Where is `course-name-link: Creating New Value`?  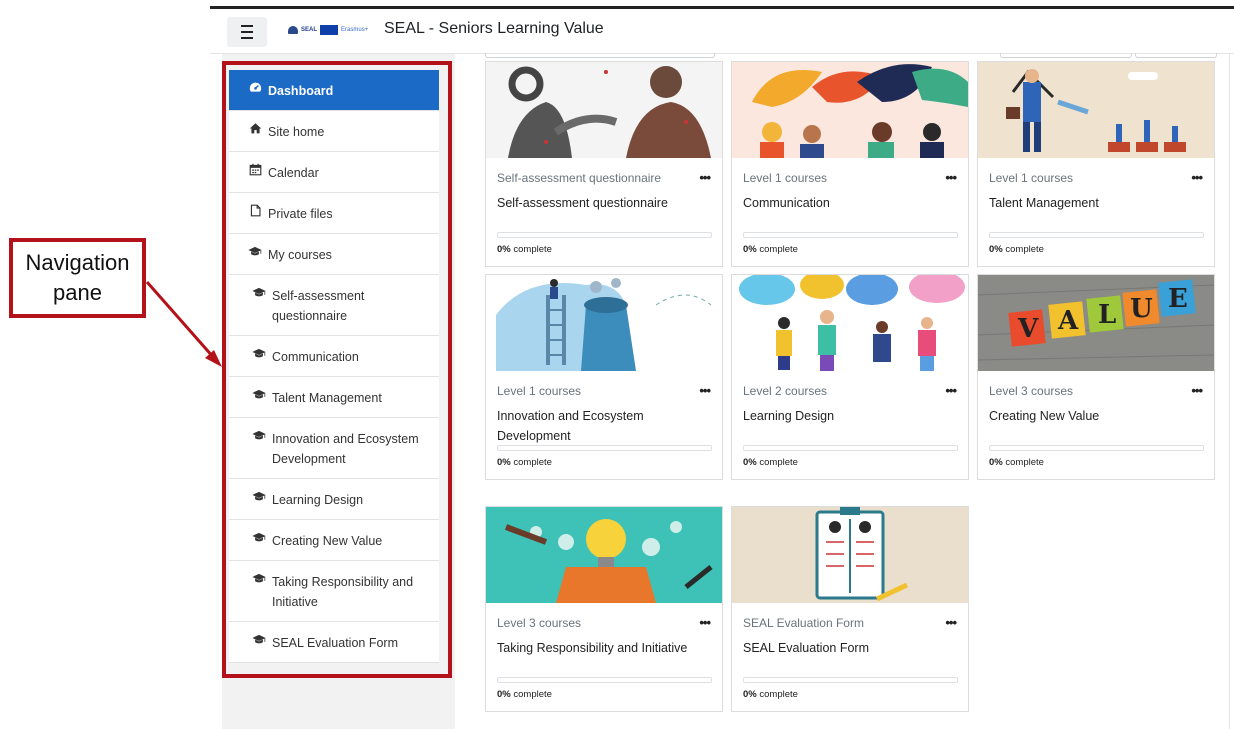 course-name-link: Creating New Value is located at coordinates (1096, 416).